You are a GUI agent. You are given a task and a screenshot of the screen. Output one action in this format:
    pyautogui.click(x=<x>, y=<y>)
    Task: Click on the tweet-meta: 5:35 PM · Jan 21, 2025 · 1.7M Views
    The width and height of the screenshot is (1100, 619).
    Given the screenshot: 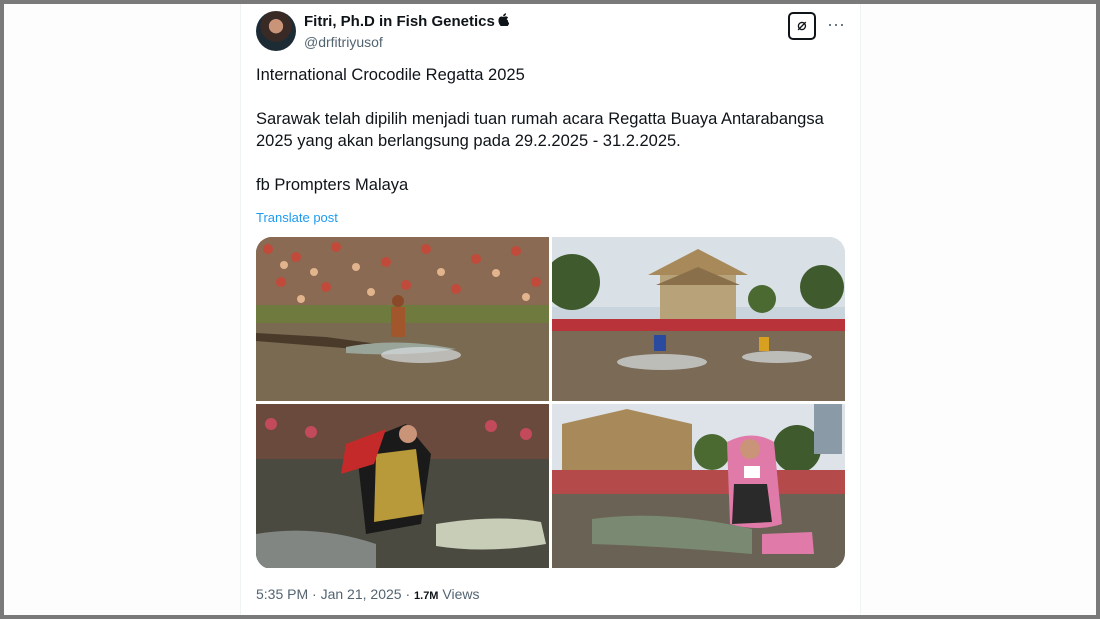 What is the action you would take?
    pyautogui.click(x=367, y=594)
    